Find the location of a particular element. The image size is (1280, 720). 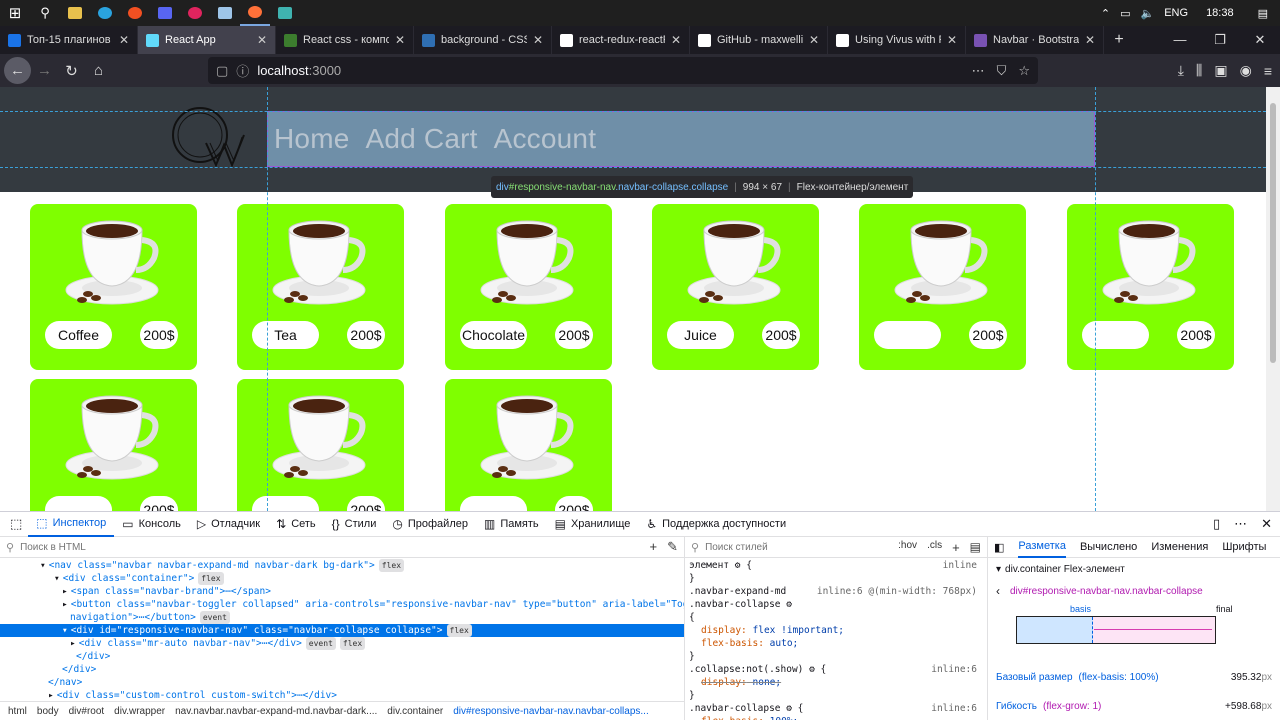

tab-storage: ▤ Хранилище is located at coordinates (593, 524).